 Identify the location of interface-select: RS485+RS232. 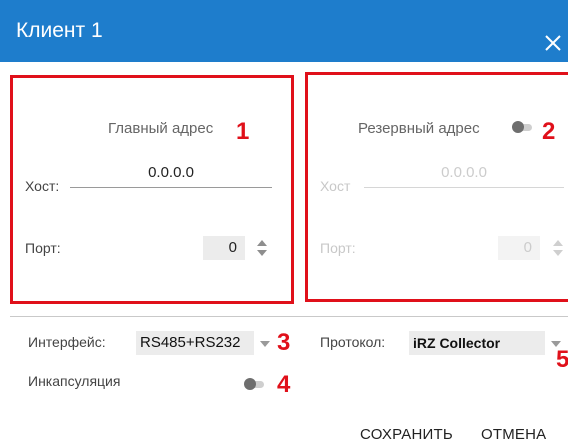
(204, 343).